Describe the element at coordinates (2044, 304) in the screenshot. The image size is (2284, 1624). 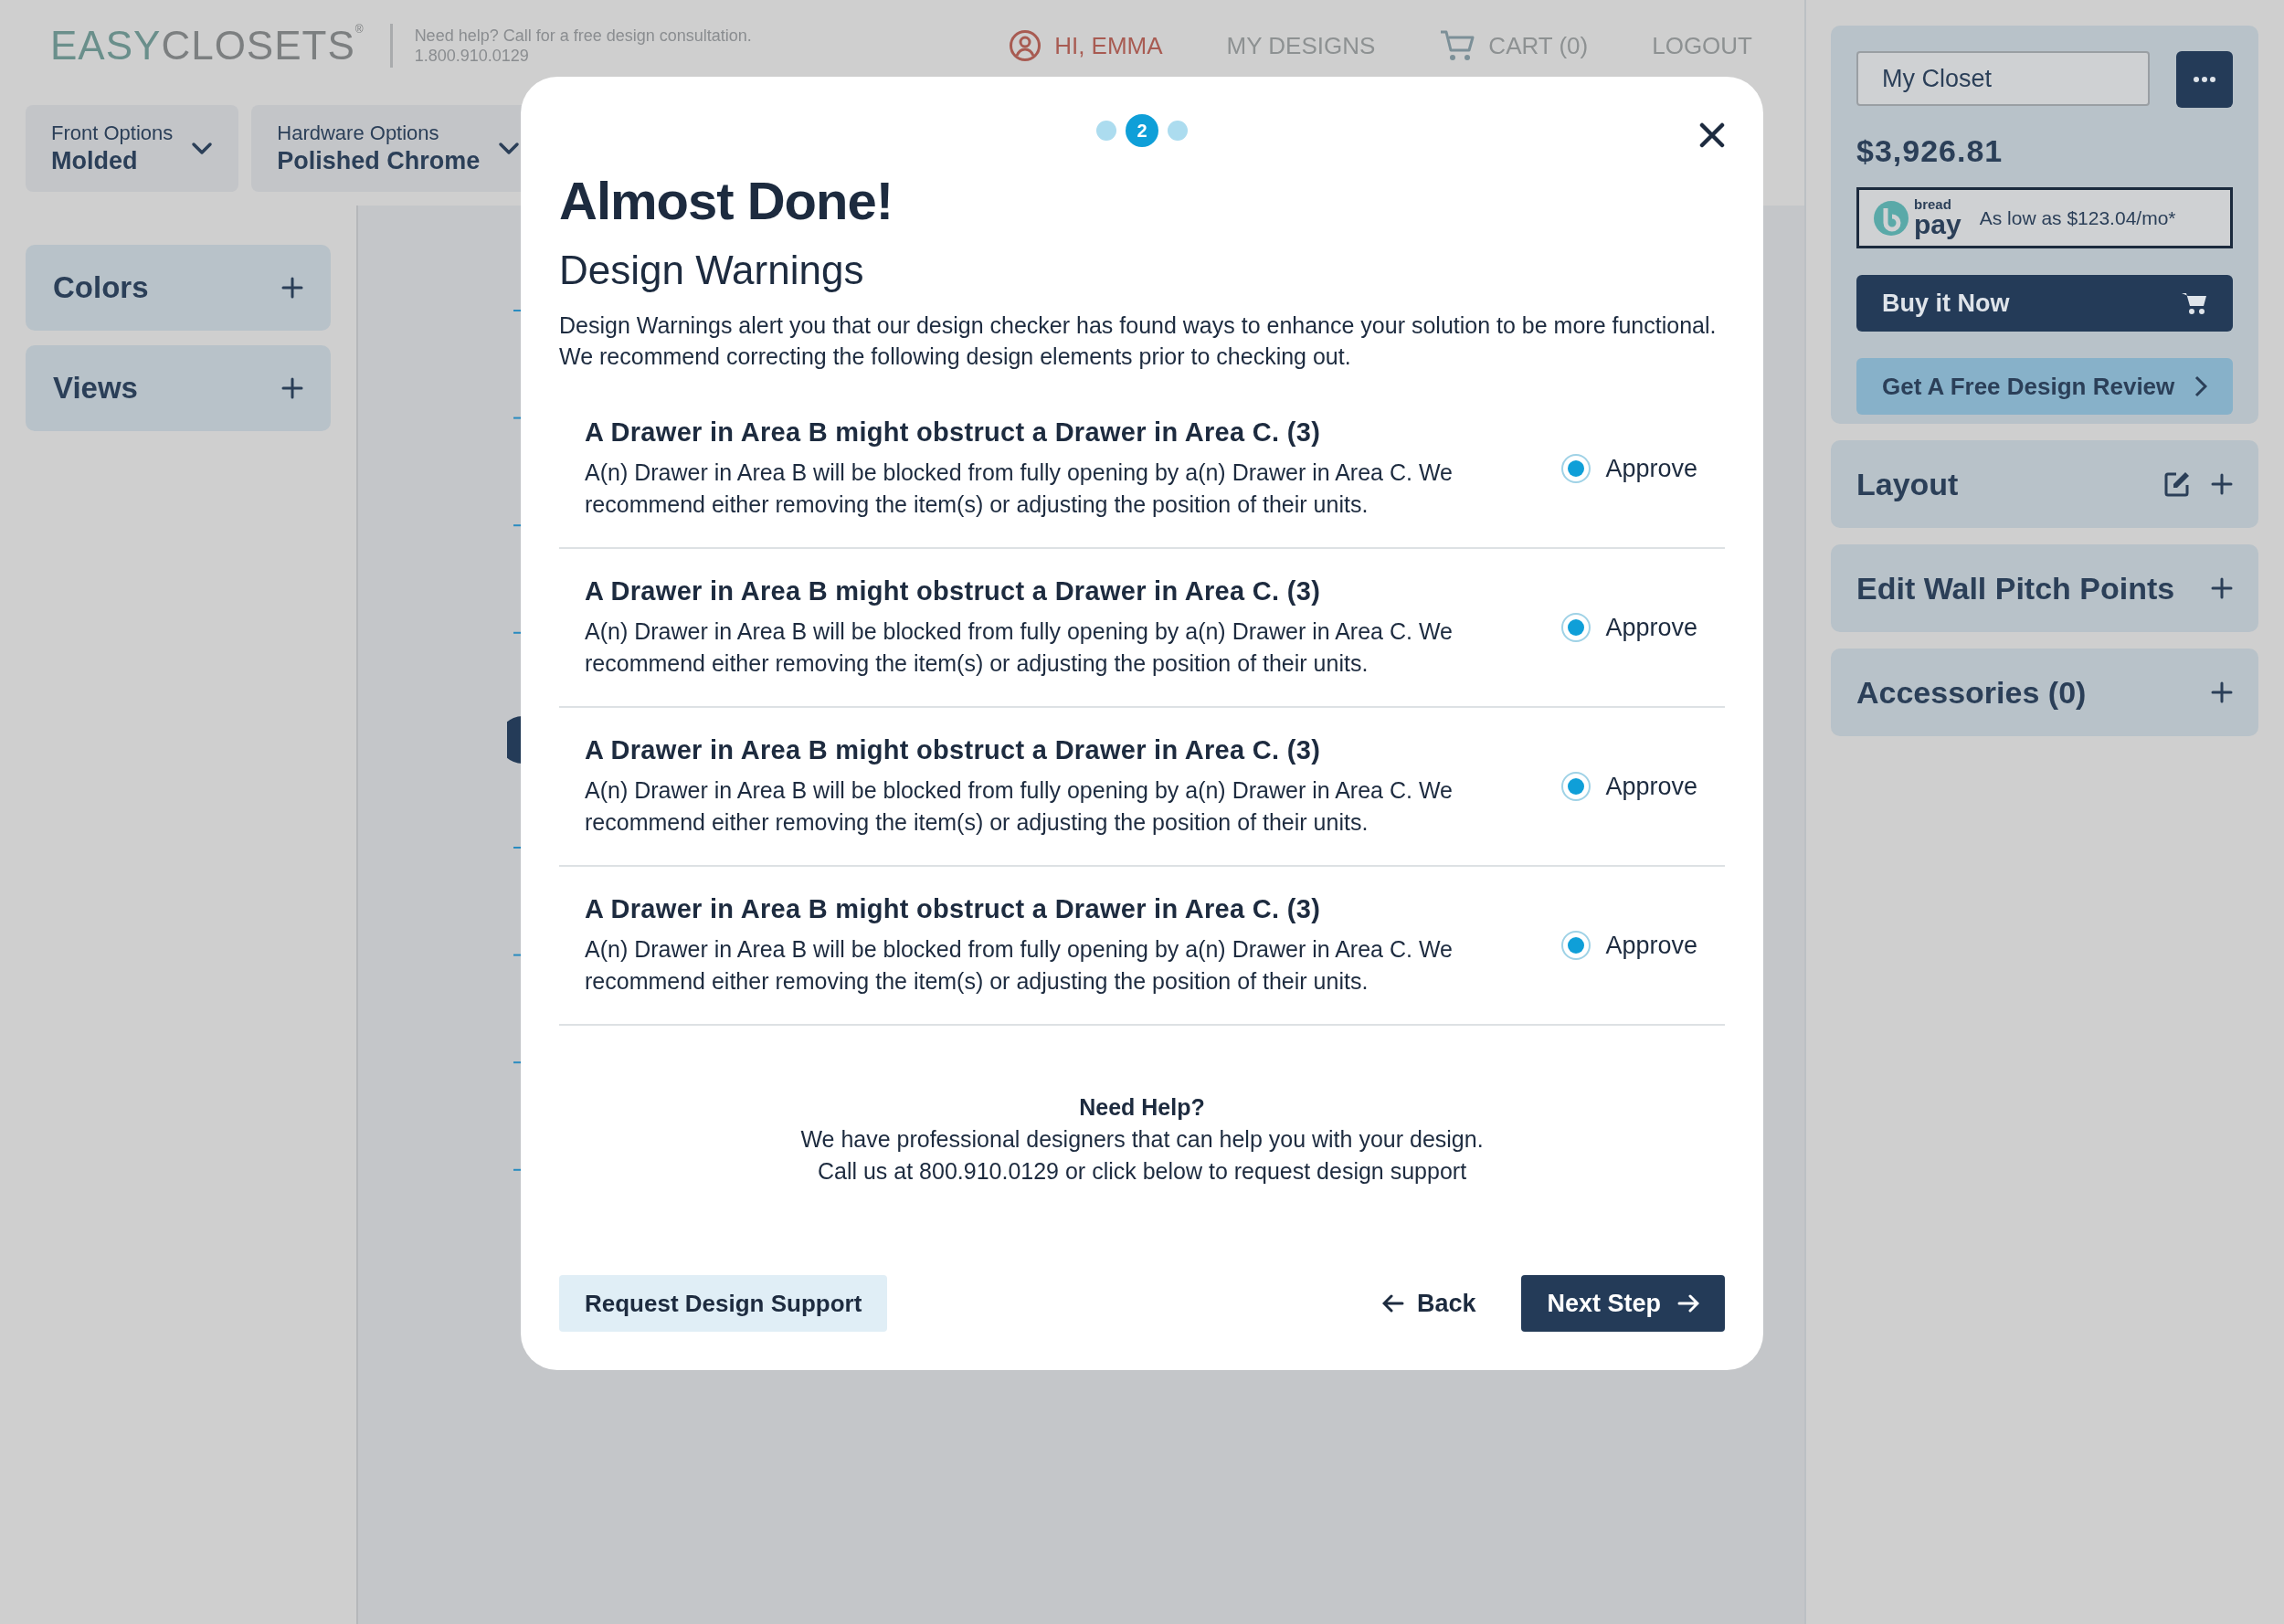
I see `buy-now-button: Buy it Now` at that location.